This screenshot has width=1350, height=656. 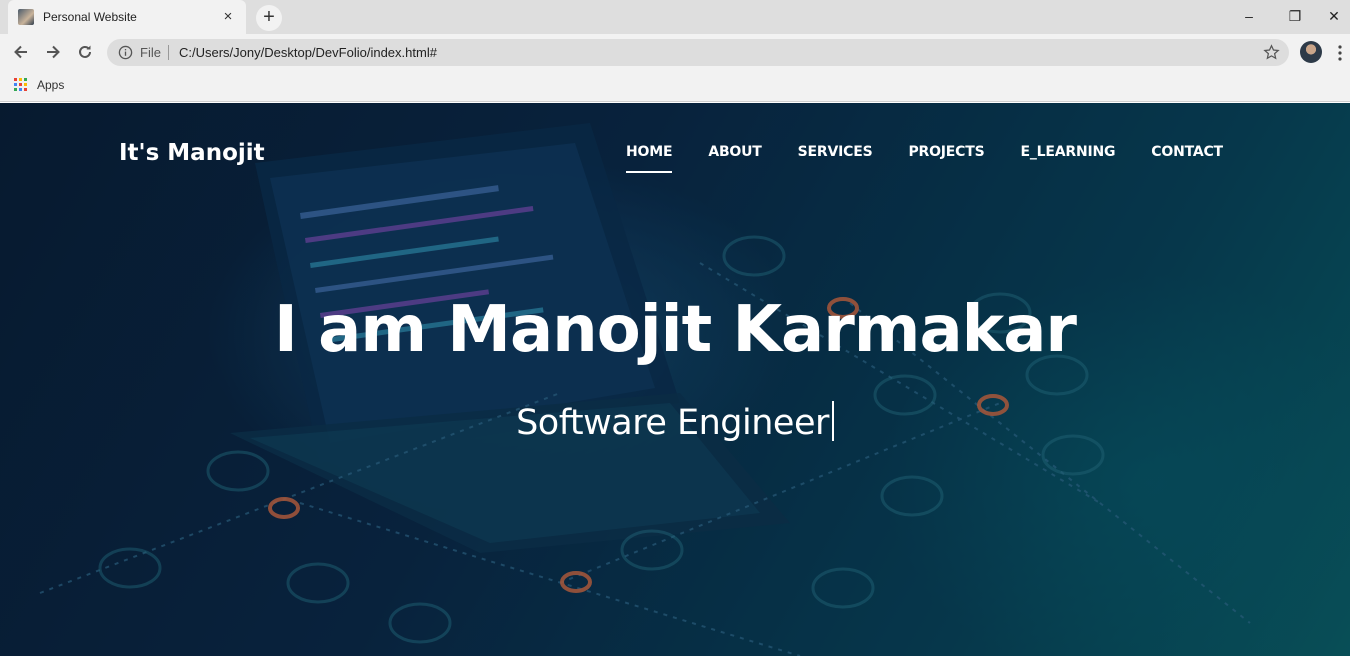 I want to click on nav-about: ABOUT, so click(x=735, y=152).